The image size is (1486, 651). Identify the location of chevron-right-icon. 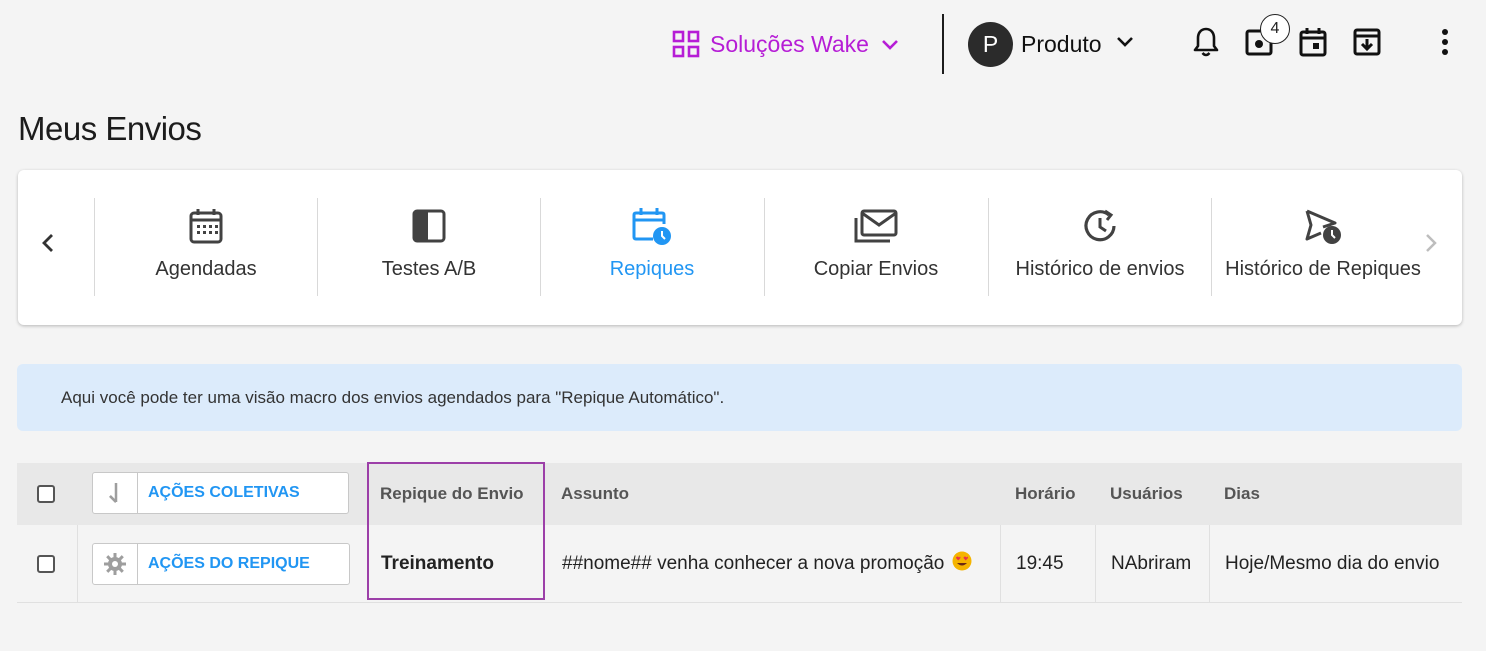
(1431, 245).